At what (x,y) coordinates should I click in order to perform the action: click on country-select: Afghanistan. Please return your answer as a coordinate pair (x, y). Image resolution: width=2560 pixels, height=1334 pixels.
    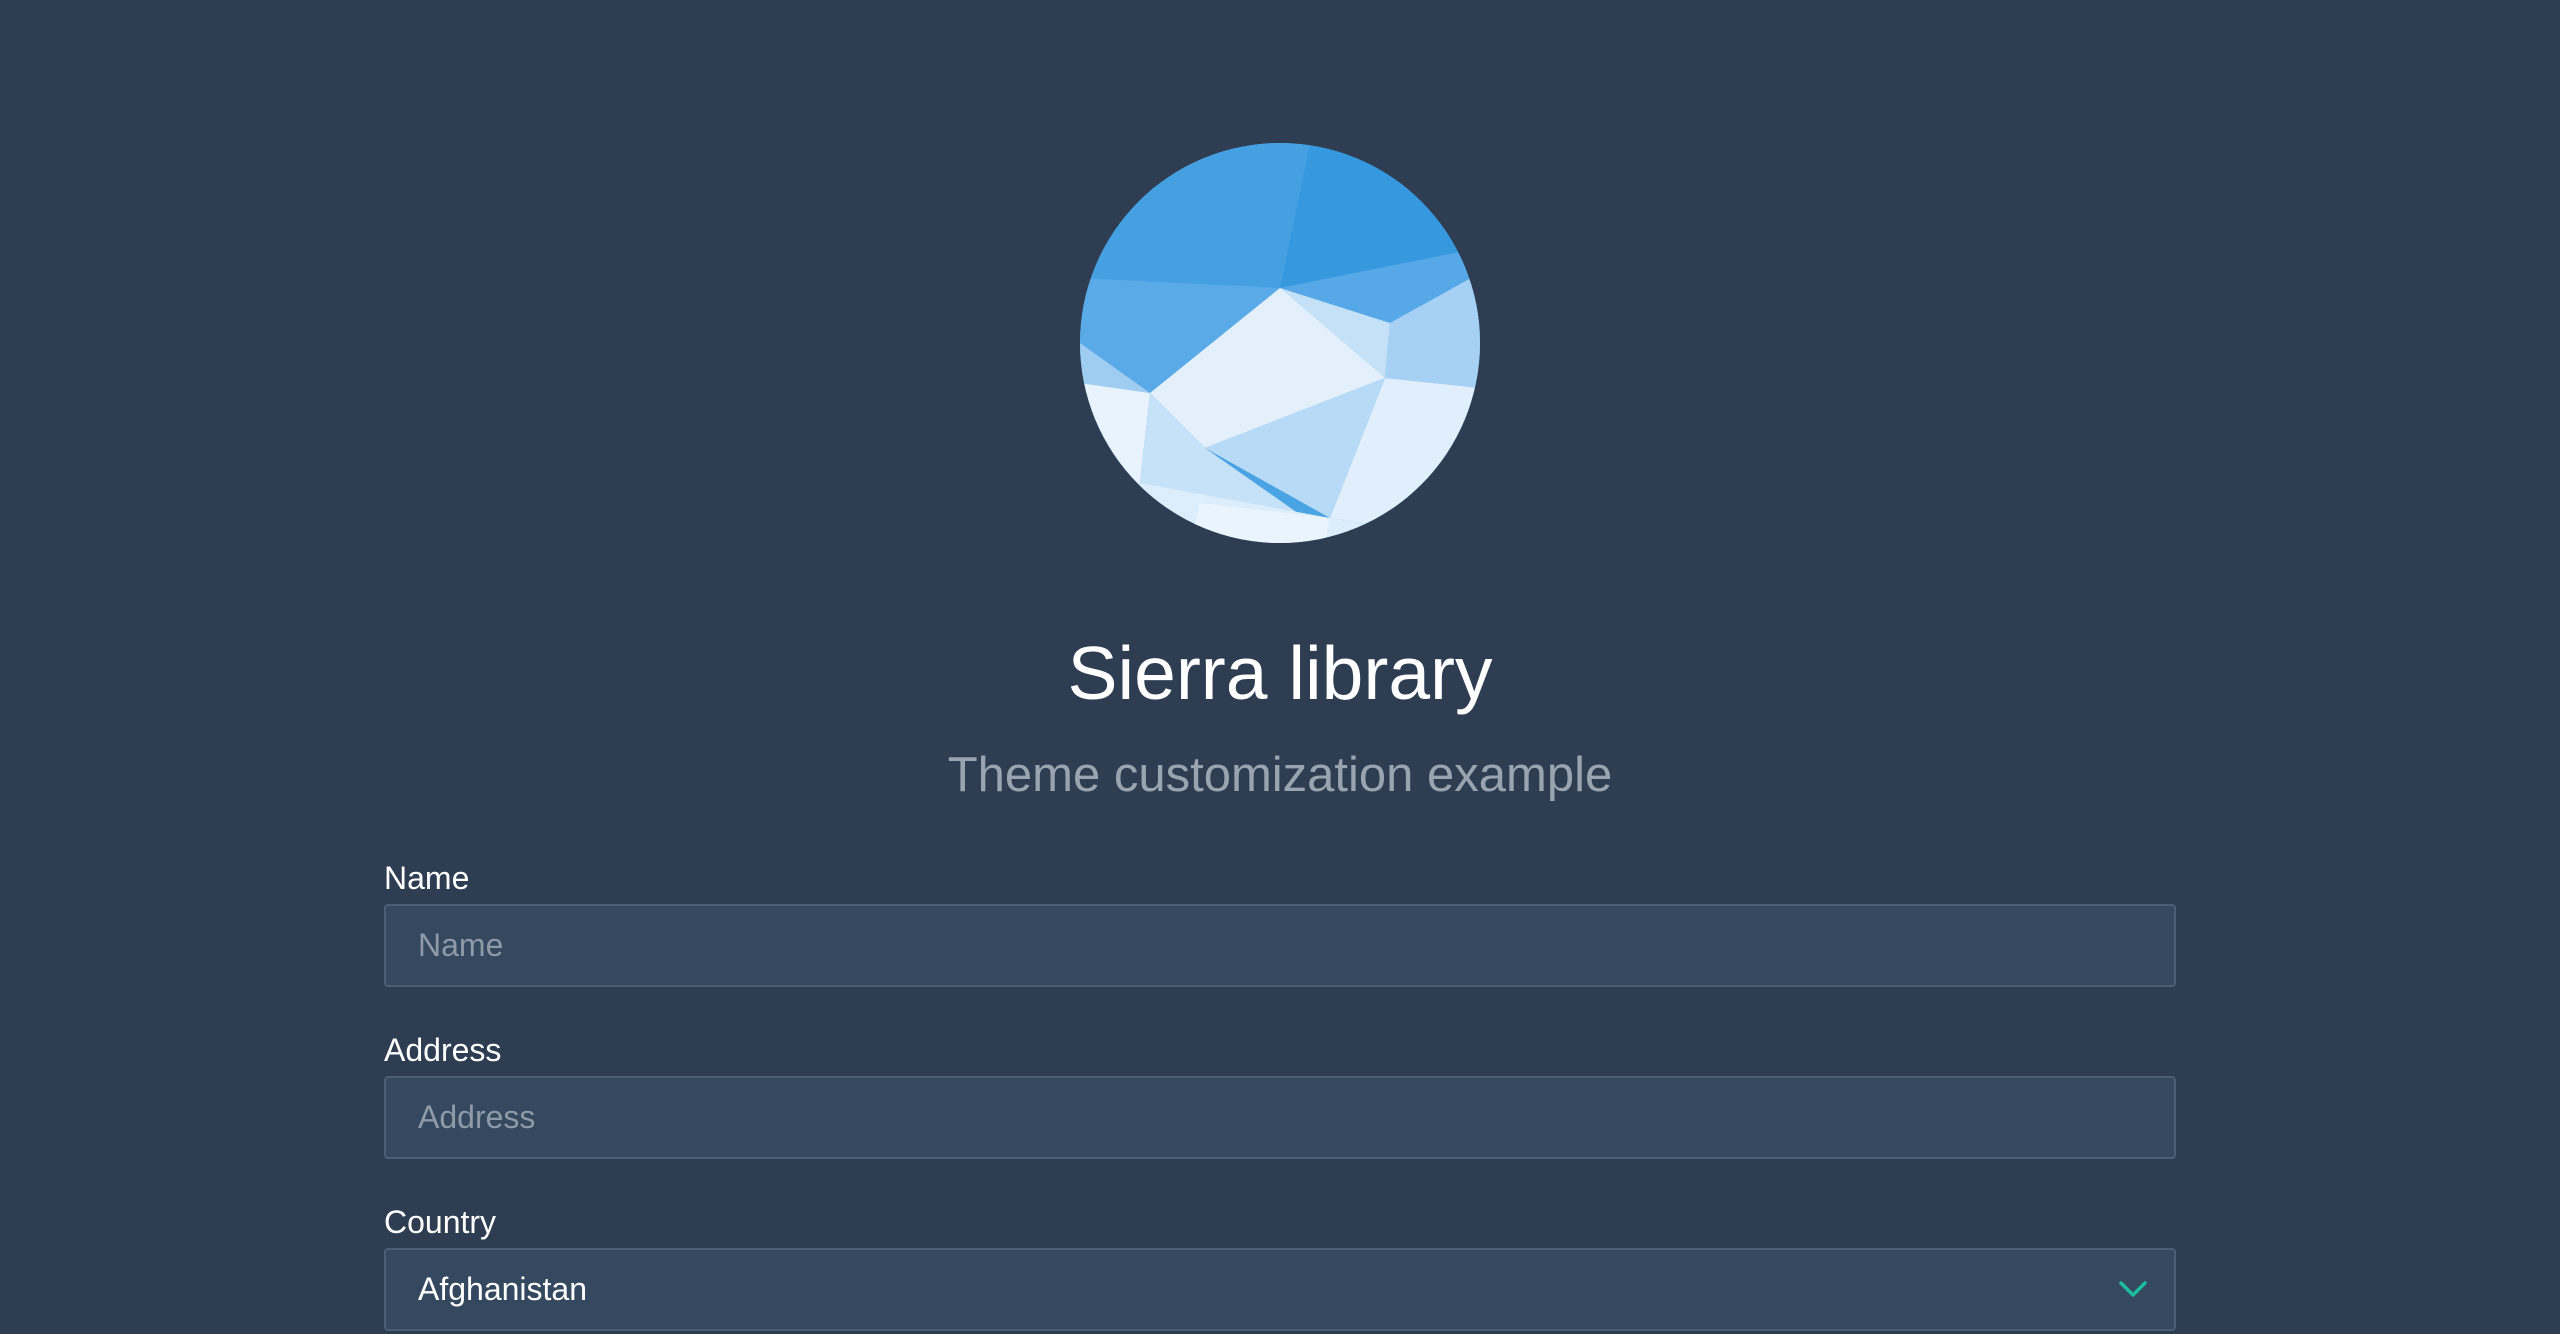
    Looking at the image, I should click on (1280, 1289).